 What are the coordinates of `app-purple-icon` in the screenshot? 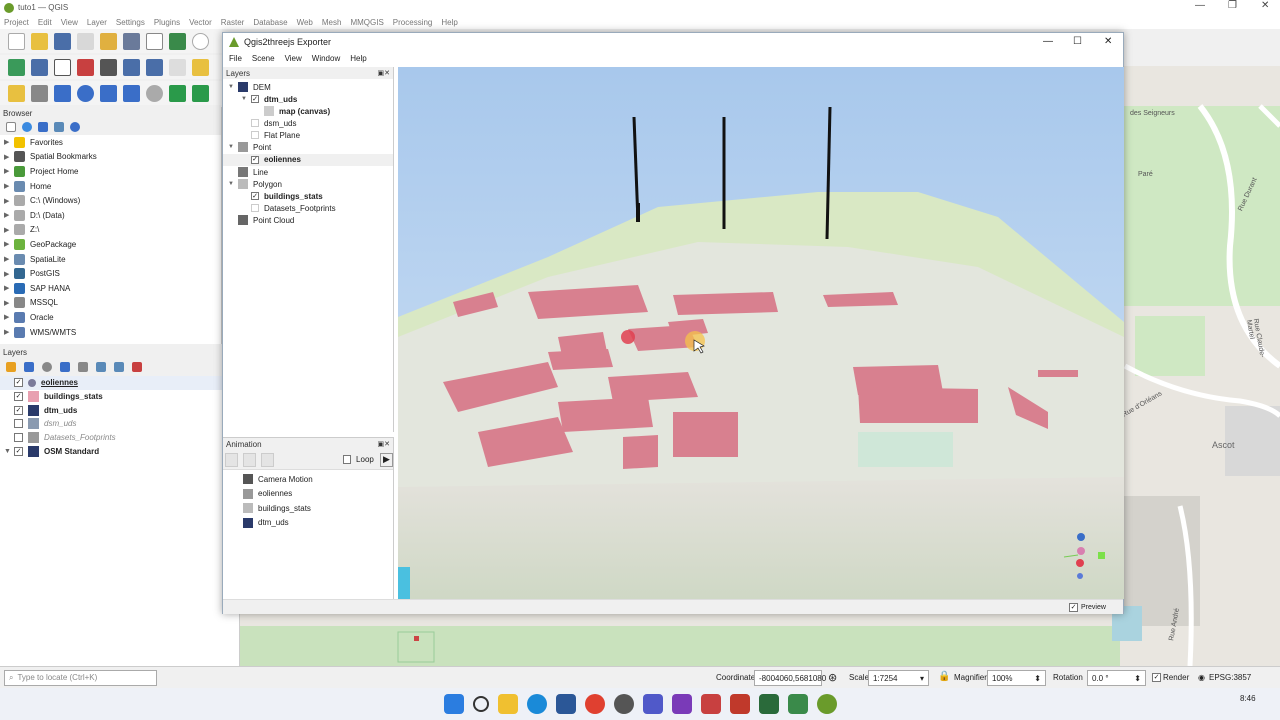 It's located at (681, 704).